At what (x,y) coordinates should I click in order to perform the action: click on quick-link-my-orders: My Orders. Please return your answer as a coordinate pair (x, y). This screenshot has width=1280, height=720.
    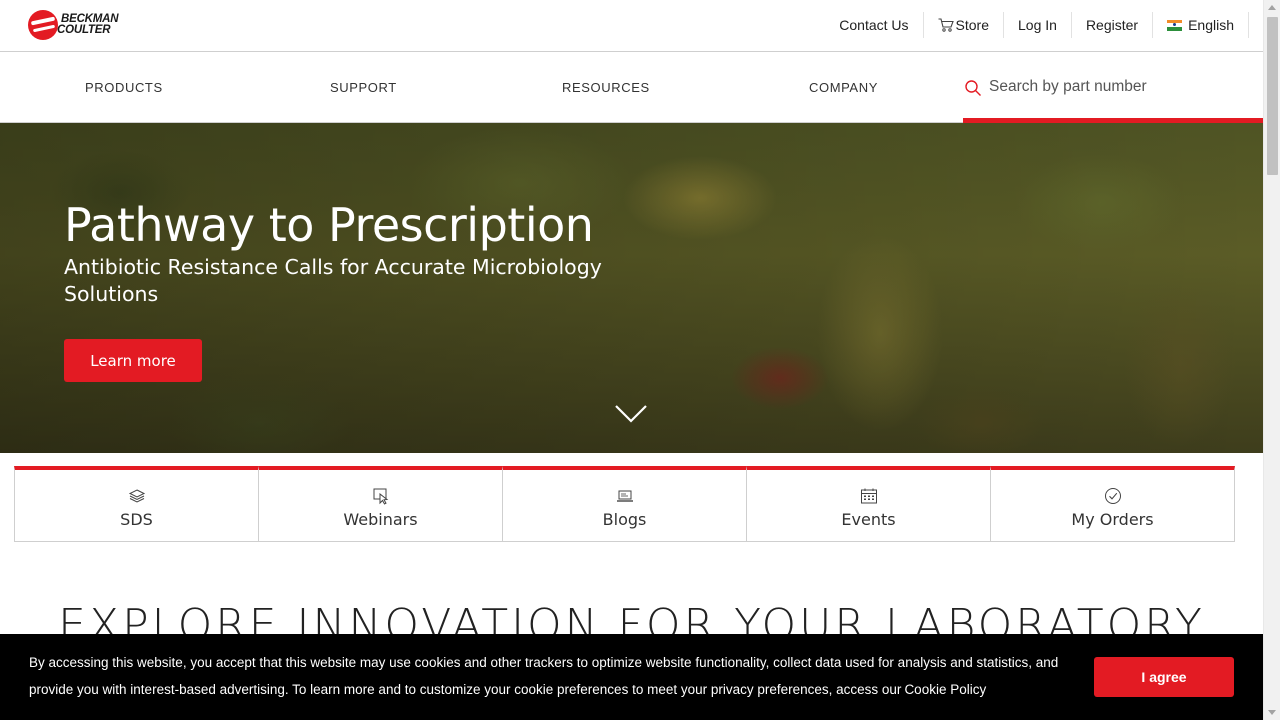
    Looking at the image, I should click on (1113, 504).